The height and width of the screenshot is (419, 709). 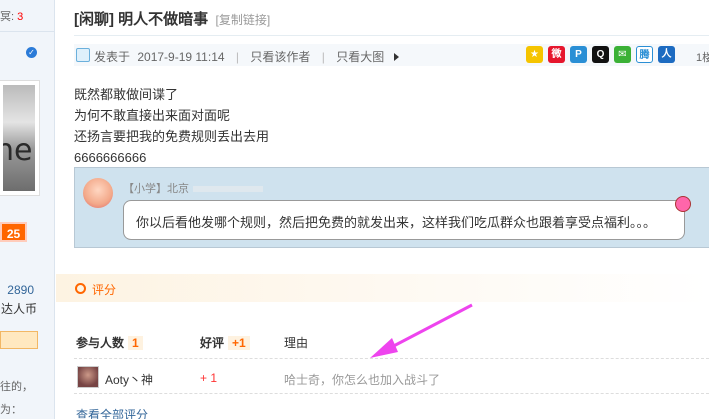 What do you see at coordinates (104, 290) in the screenshot?
I see `rating-label: 评分` at bounding box center [104, 290].